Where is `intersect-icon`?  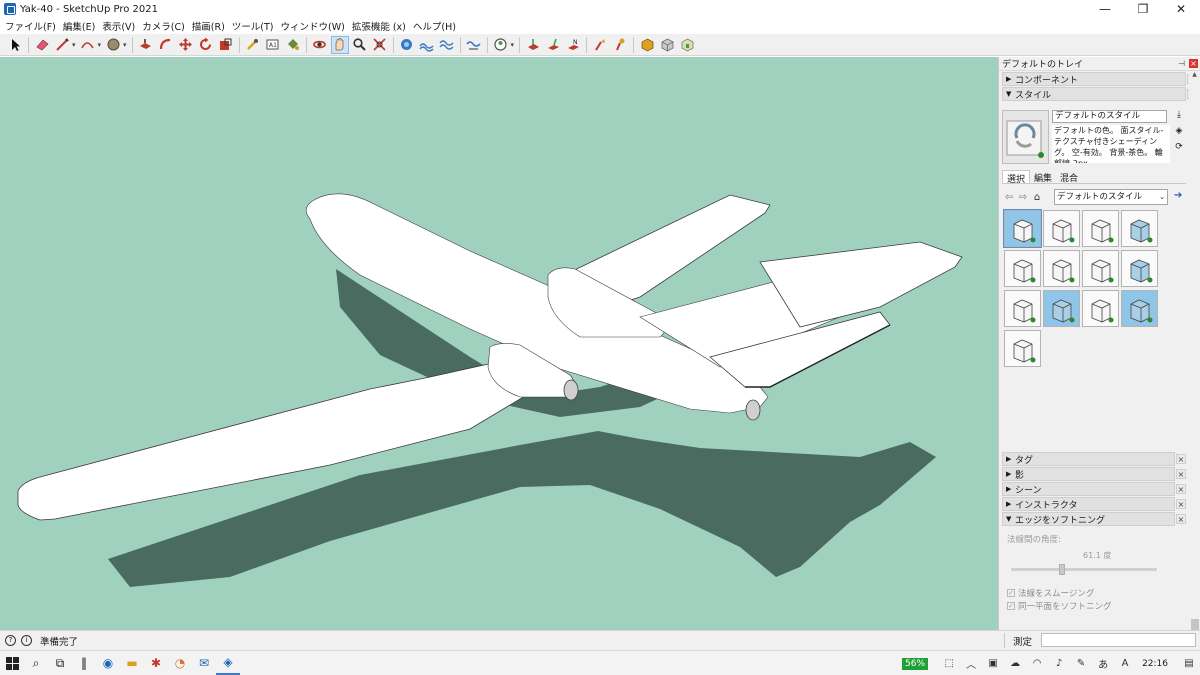
intersect-icon is located at coordinates (647, 45).